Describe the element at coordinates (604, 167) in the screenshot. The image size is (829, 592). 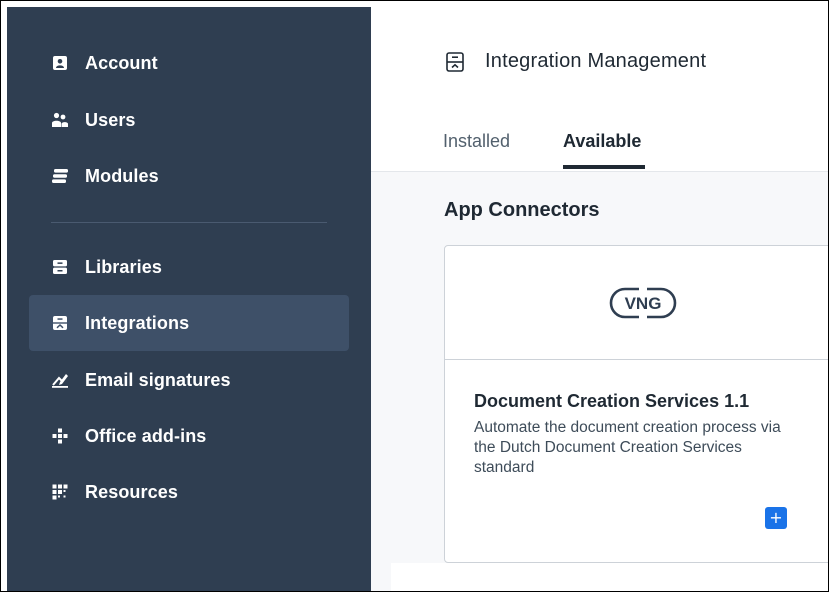
I see `active-tab-indicator` at that location.